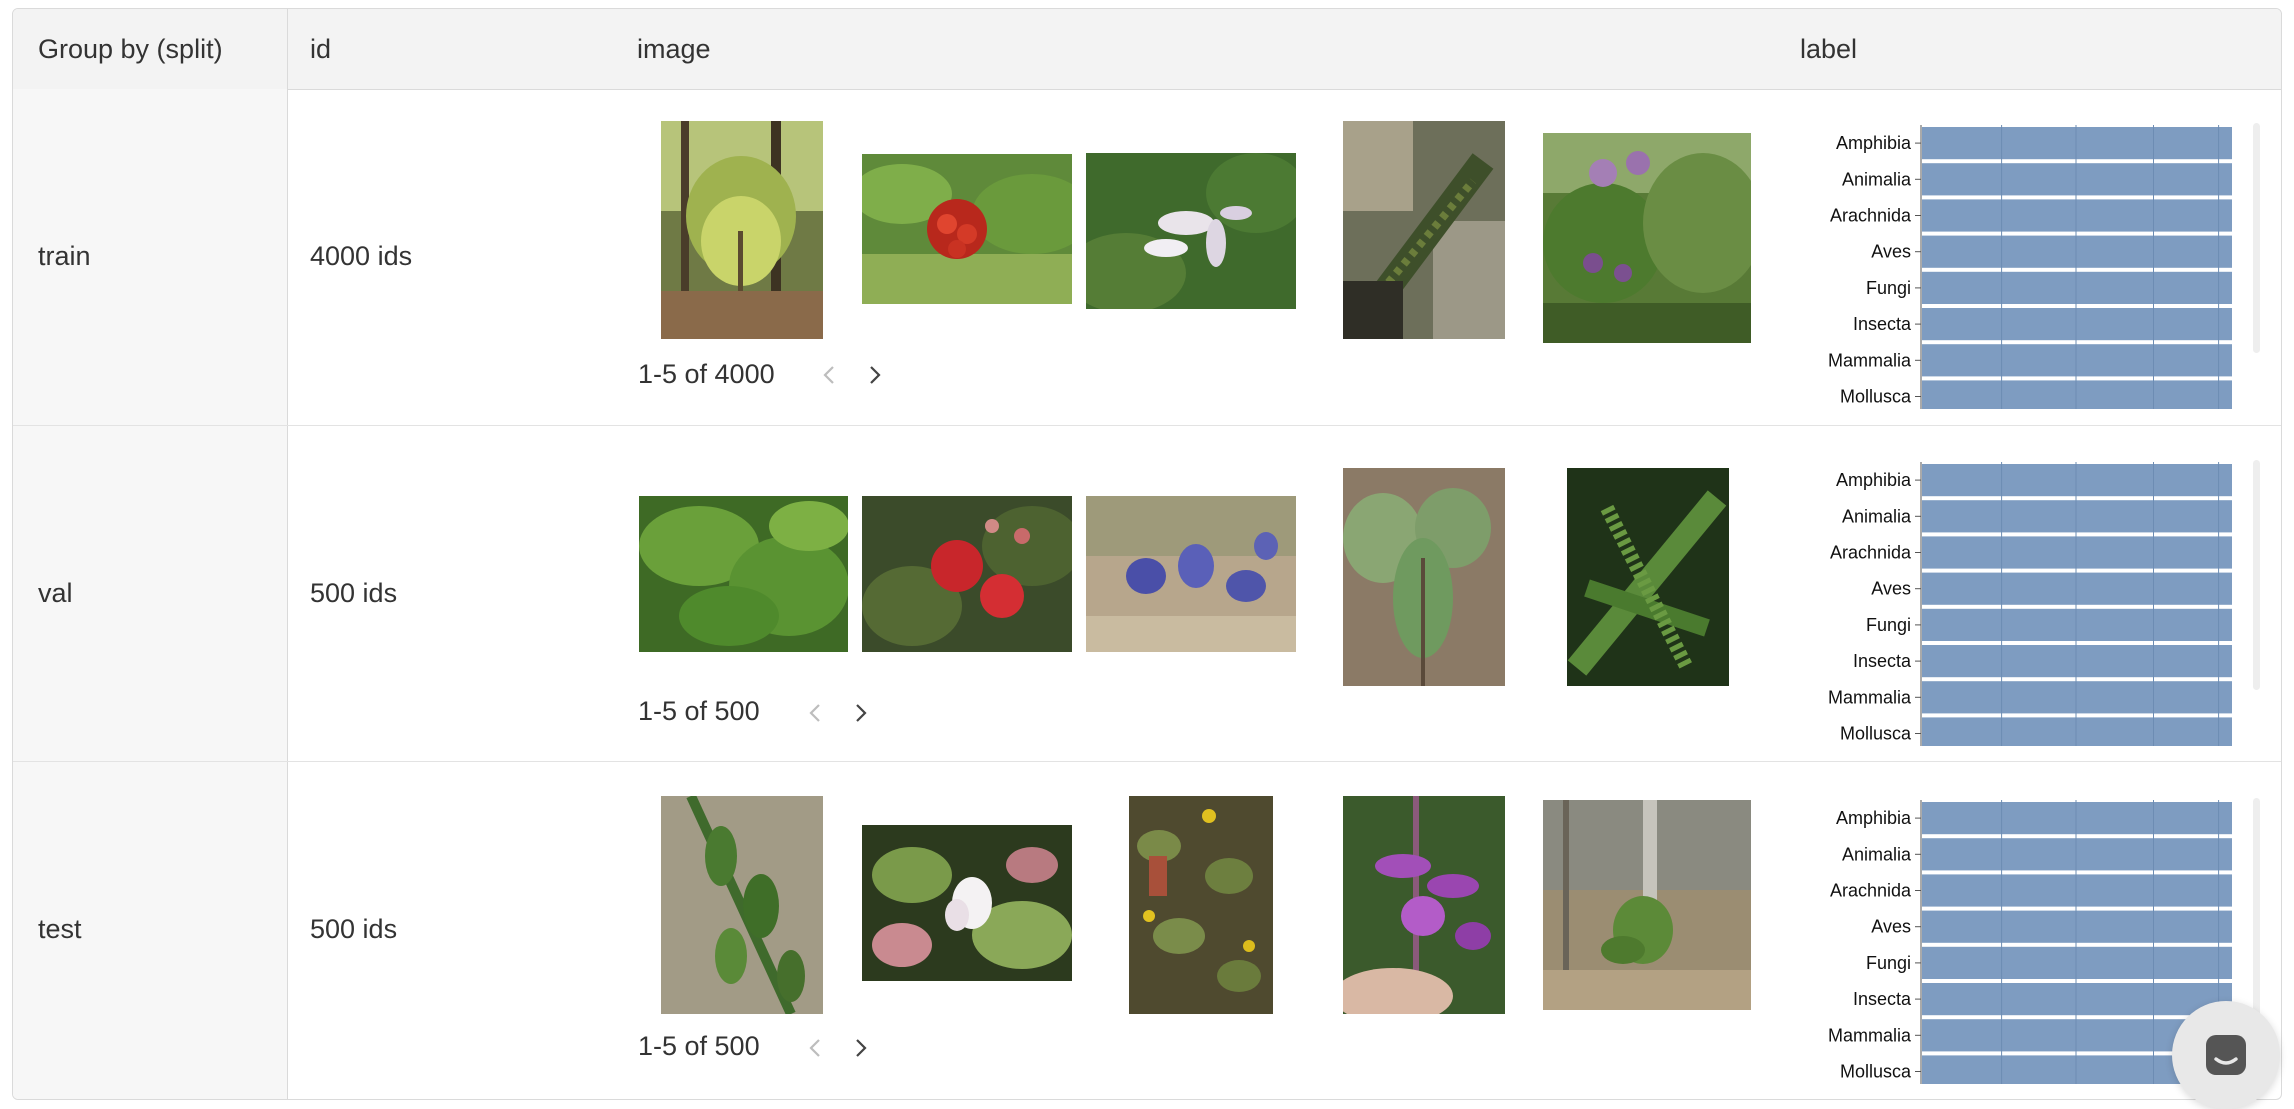 The image size is (2294, 1109). Describe the element at coordinates (674, 49) in the screenshot. I see `header-image: image` at that location.